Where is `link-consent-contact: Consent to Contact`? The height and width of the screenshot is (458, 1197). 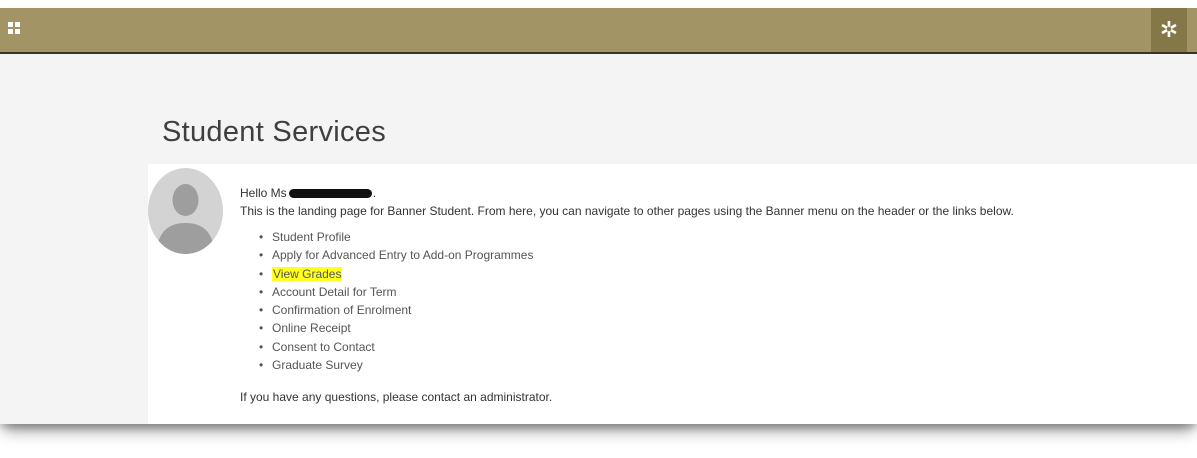 link-consent-contact: Consent to Contact is located at coordinates (323, 347).